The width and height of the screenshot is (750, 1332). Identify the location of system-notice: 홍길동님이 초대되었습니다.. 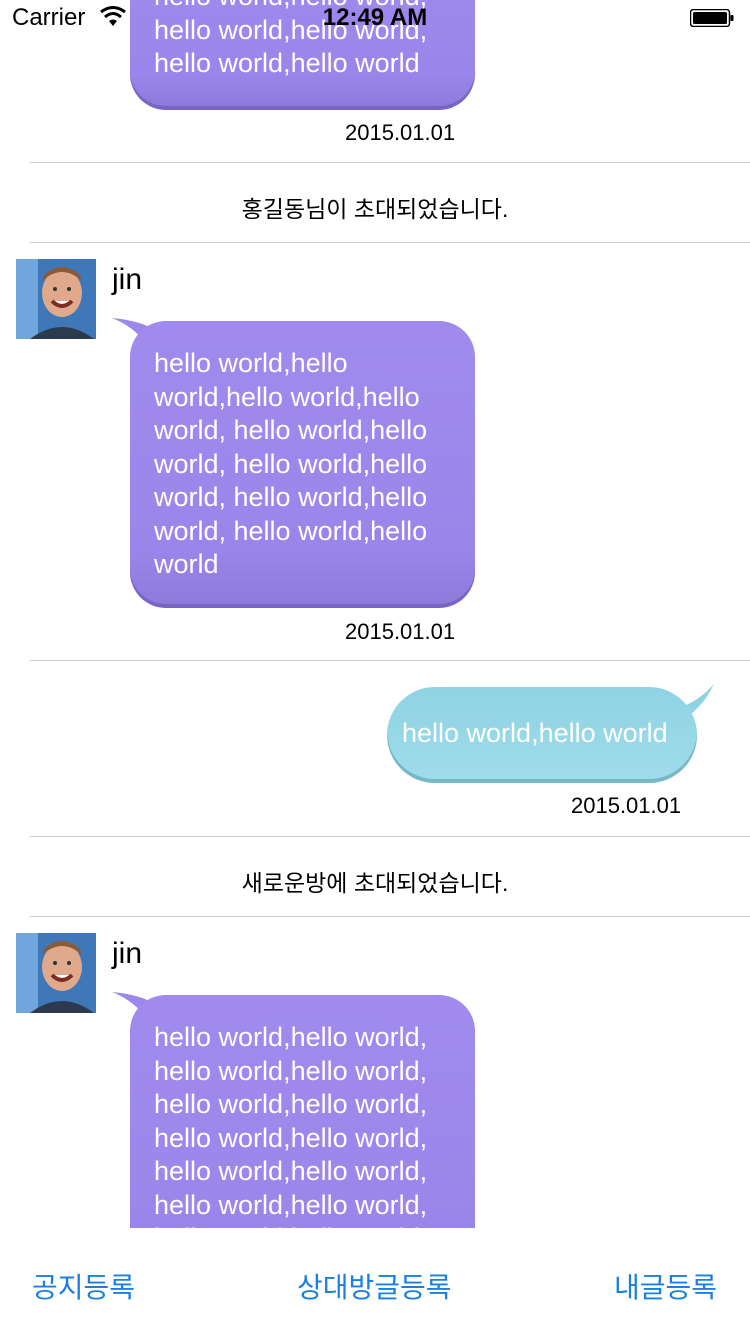
(375, 209).